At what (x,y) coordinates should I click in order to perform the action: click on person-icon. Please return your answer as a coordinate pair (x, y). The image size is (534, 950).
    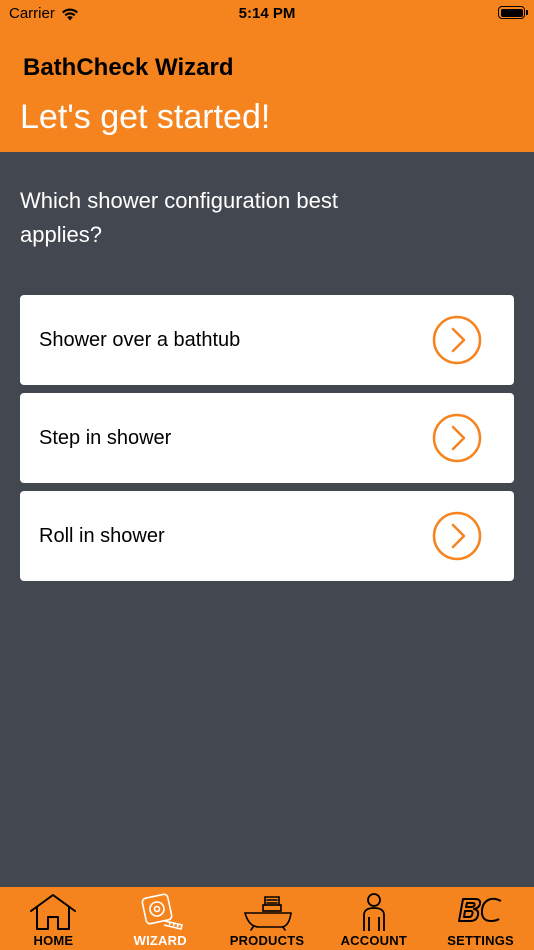
    Looking at the image, I should click on (373, 912).